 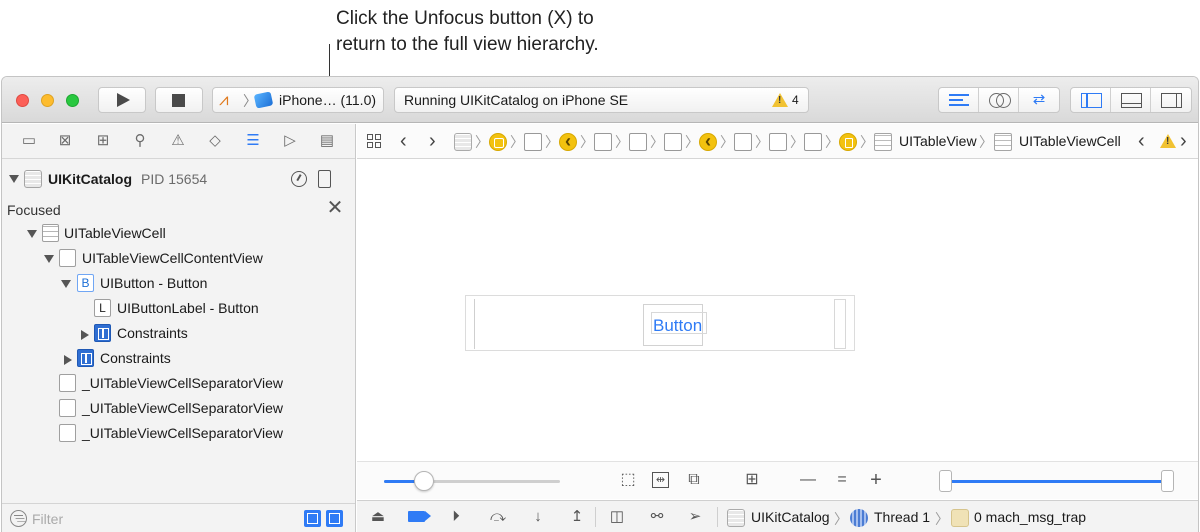 What do you see at coordinates (808, 480) in the screenshot?
I see `zoom-out-icon: —` at bounding box center [808, 480].